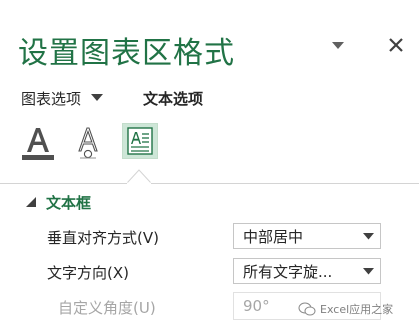 The image size is (419, 329). I want to click on textbox-icon, so click(140, 141).